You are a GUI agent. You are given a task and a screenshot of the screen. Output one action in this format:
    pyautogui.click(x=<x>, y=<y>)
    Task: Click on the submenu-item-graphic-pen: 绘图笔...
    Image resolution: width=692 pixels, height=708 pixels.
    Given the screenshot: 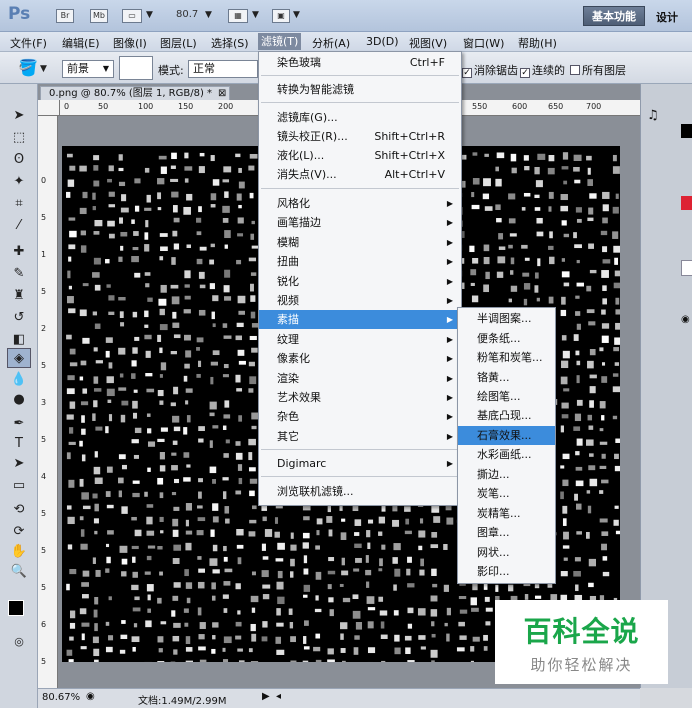 What is the action you would take?
    pyautogui.click(x=506, y=396)
    